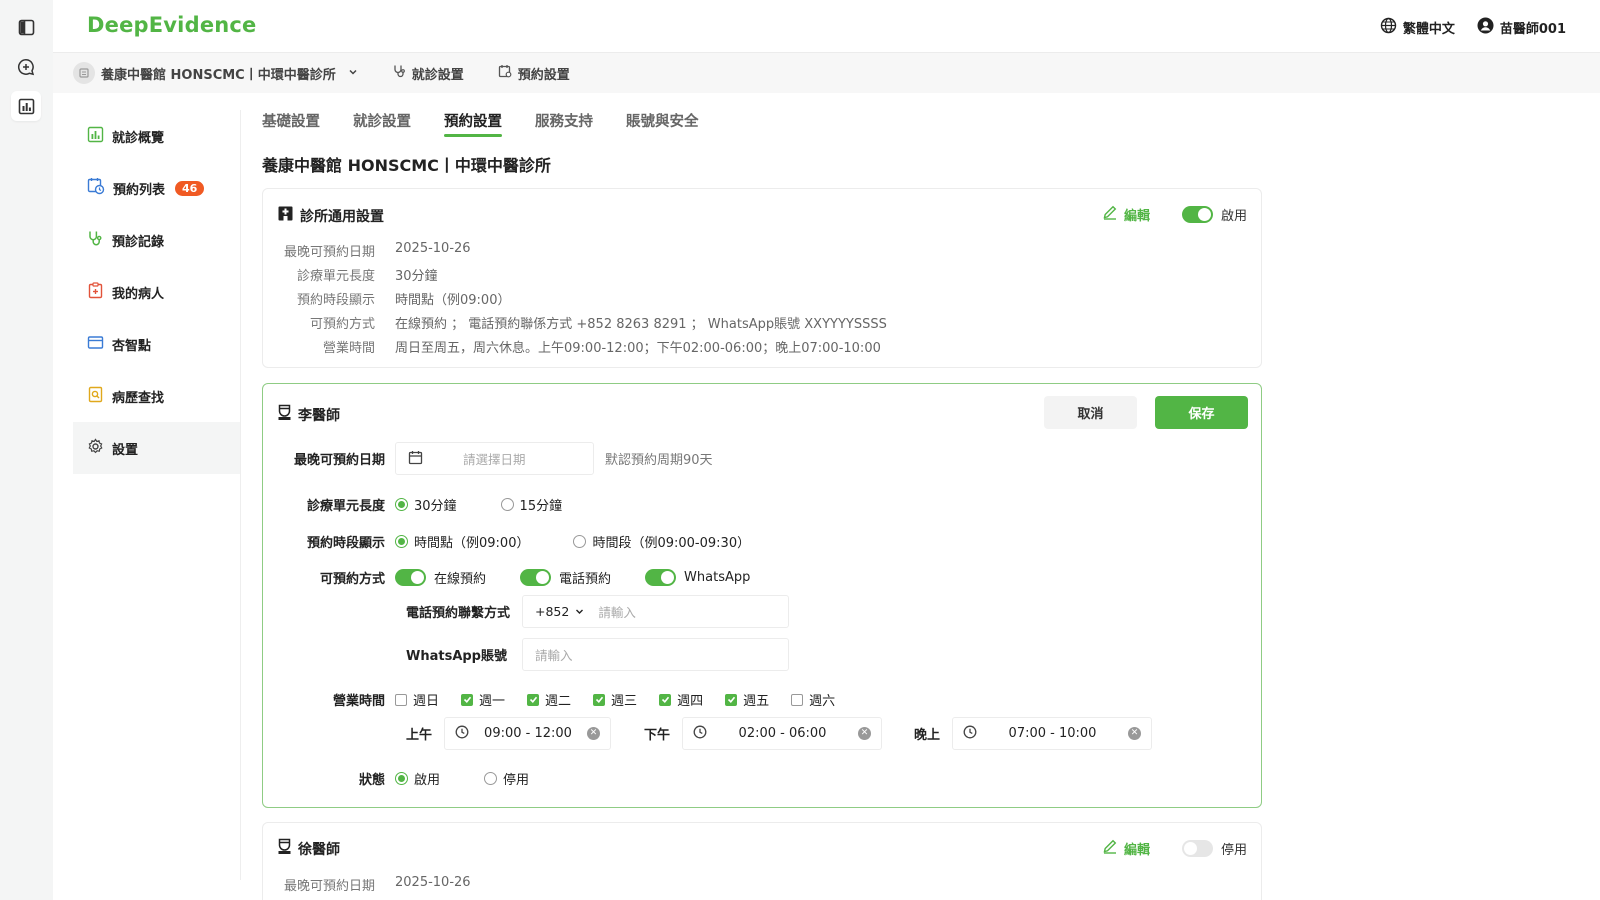  Describe the element at coordinates (662, 122) in the screenshot. I see `tab-account: 賬號與安全` at that location.